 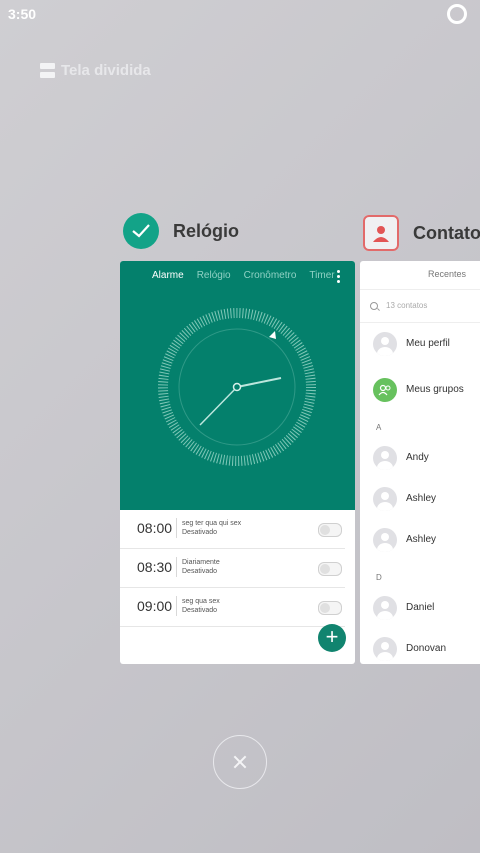 What do you see at coordinates (457, 14) in the screenshot?
I see `status-ring-icon` at bounding box center [457, 14].